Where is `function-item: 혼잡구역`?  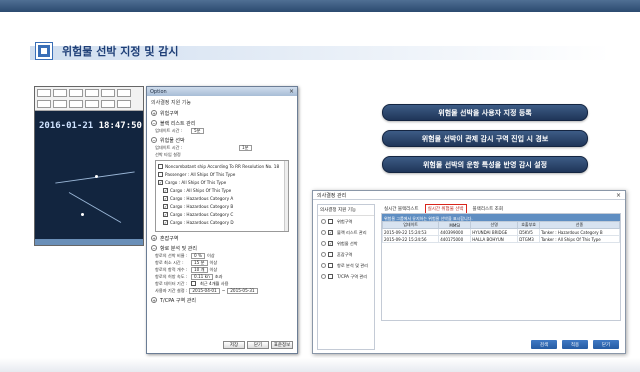 function-item: 혼잡구역 is located at coordinates (346, 254).